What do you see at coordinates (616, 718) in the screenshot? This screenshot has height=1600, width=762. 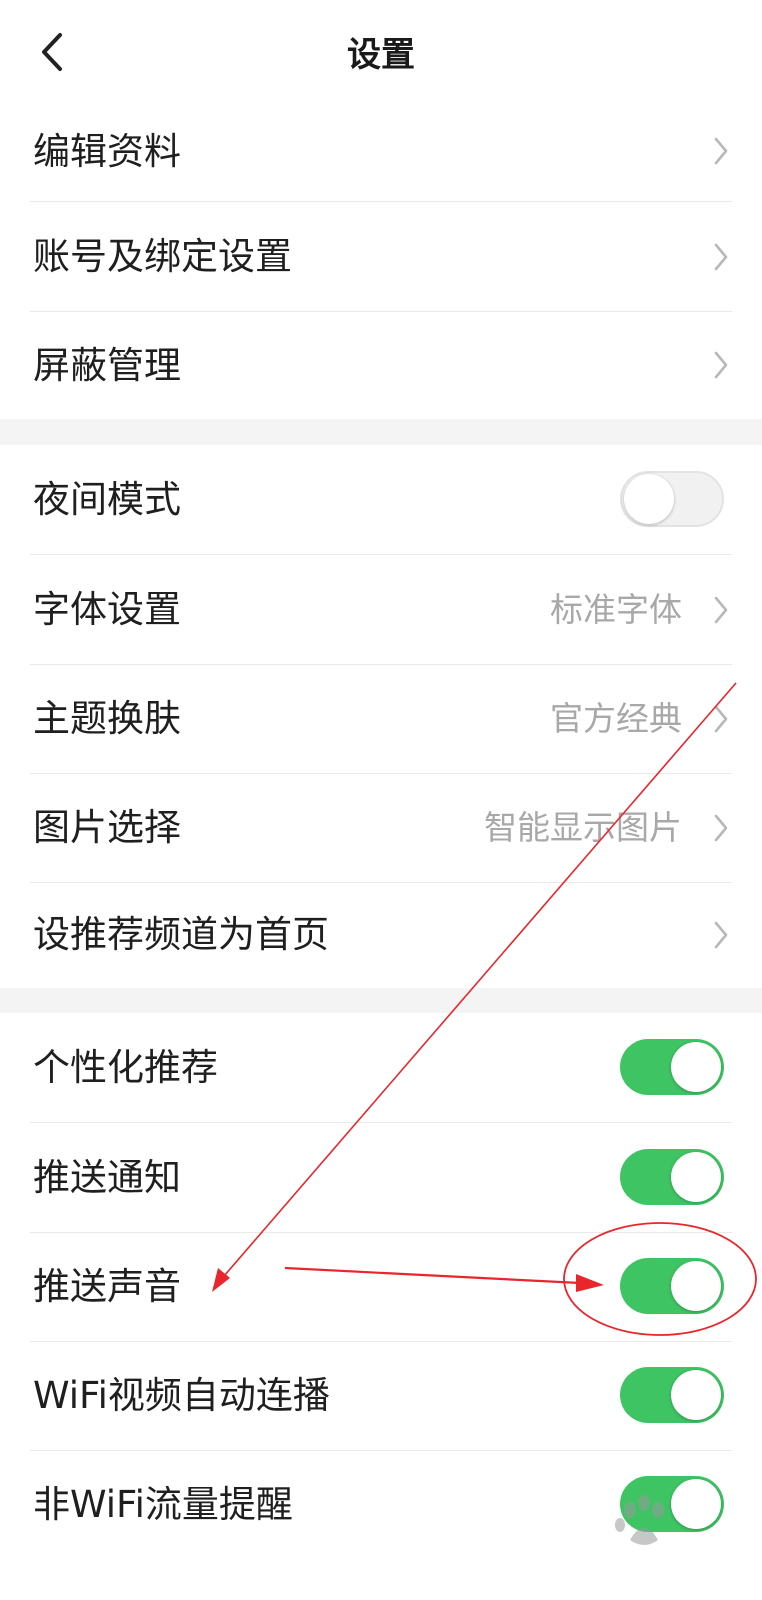 I see `row-value: 官方经典` at bounding box center [616, 718].